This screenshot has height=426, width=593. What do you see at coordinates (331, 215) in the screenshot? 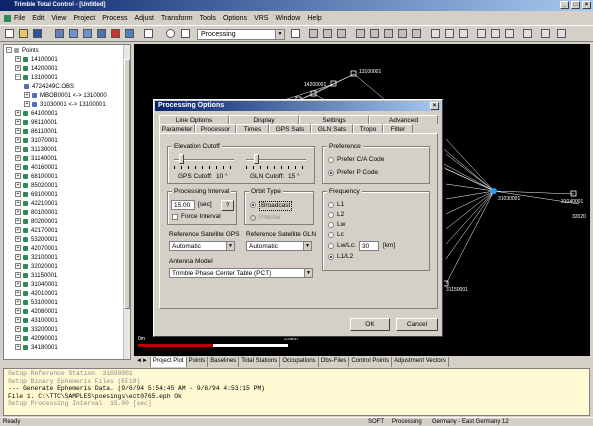
I see `freq-l2-radio` at bounding box center [331, 215].